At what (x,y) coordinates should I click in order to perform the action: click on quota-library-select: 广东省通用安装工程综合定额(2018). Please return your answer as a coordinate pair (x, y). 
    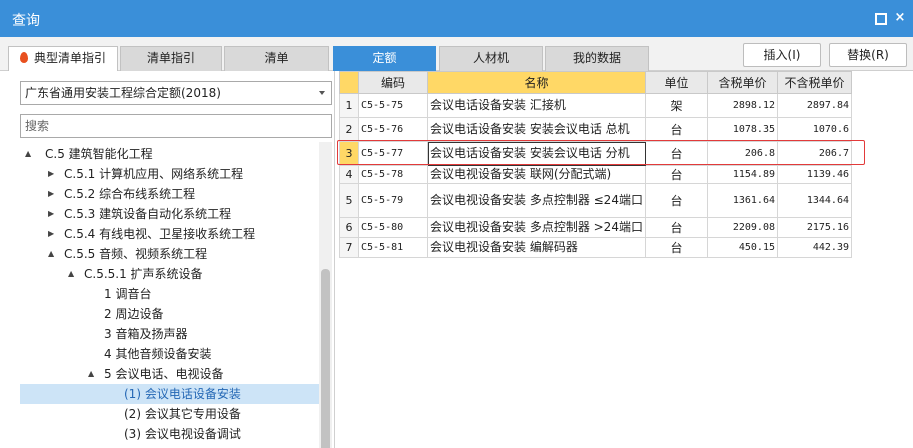
    Looking at the image, I should click on (176, 93).